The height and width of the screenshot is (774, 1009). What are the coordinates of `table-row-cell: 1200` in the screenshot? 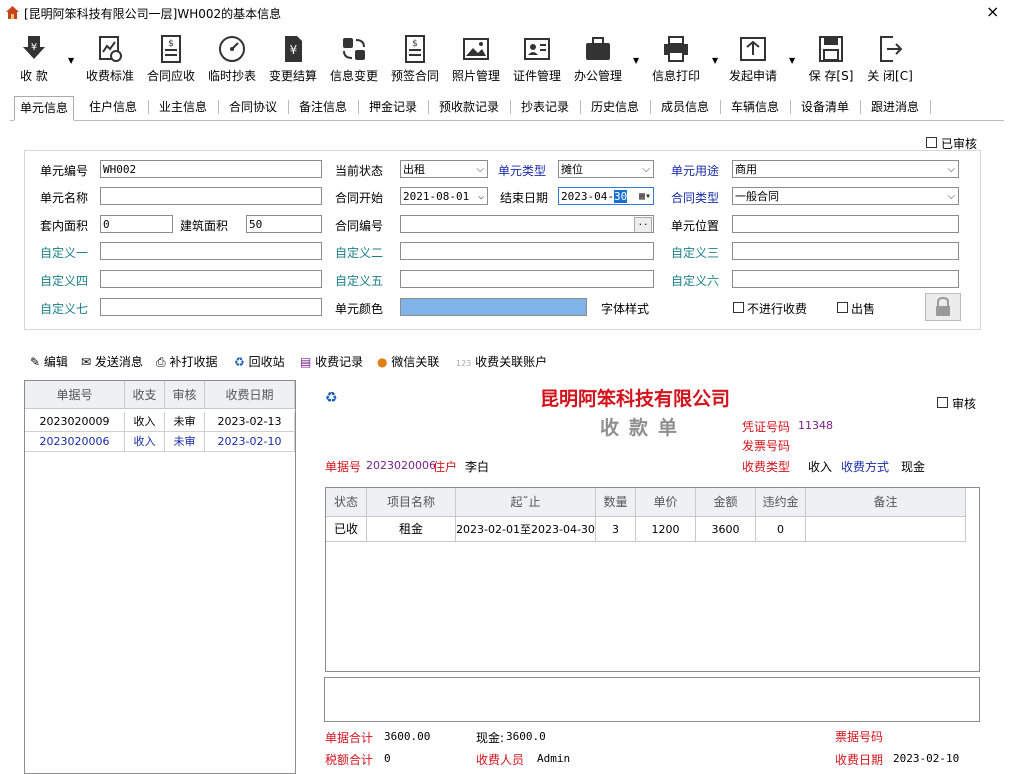 It's located at (666, 529).